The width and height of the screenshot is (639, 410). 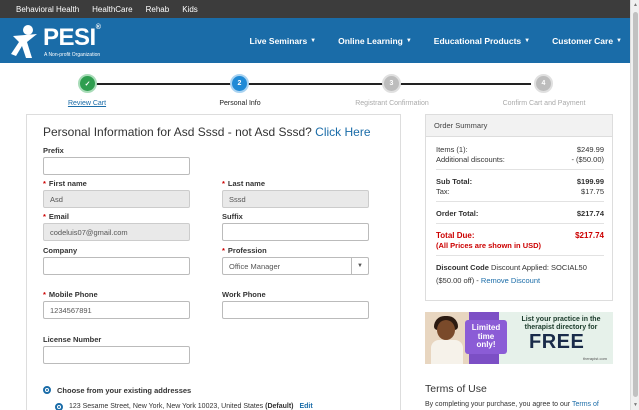 What do you see at coordinates (295, 310) in the screenshot?
I see `work-phone-input` at bounding box center [295, 310].